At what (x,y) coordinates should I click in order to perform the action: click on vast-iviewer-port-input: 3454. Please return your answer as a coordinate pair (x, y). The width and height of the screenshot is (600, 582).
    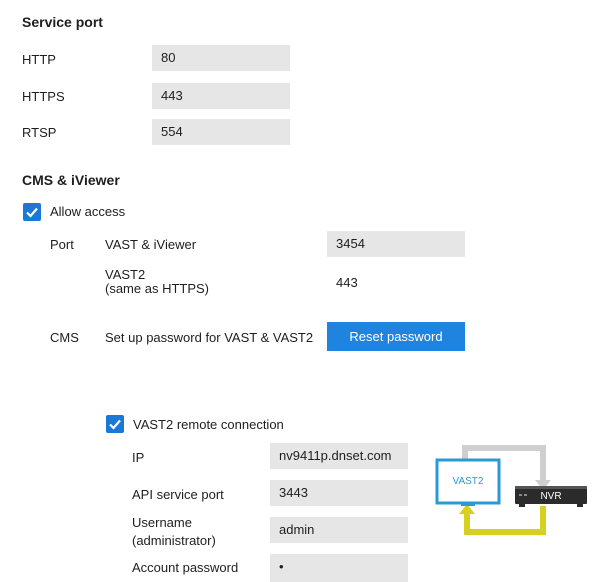
    Looking at the image, I should click on (396, 244).